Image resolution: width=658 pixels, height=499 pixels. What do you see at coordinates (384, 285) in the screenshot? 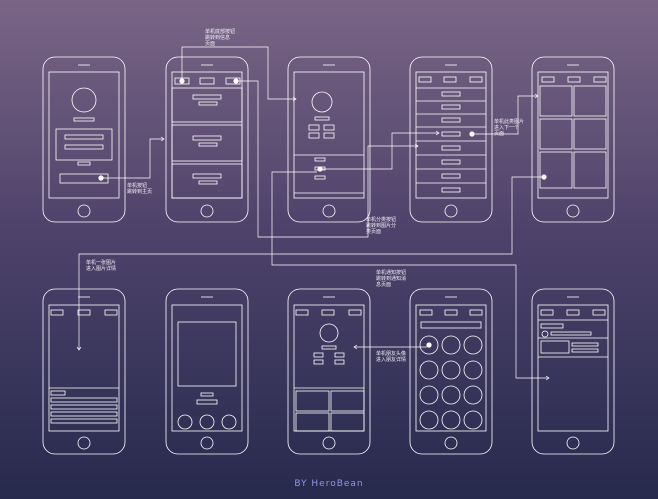
I see `annotation-line: 息页面` at bounding box center [384, 285].